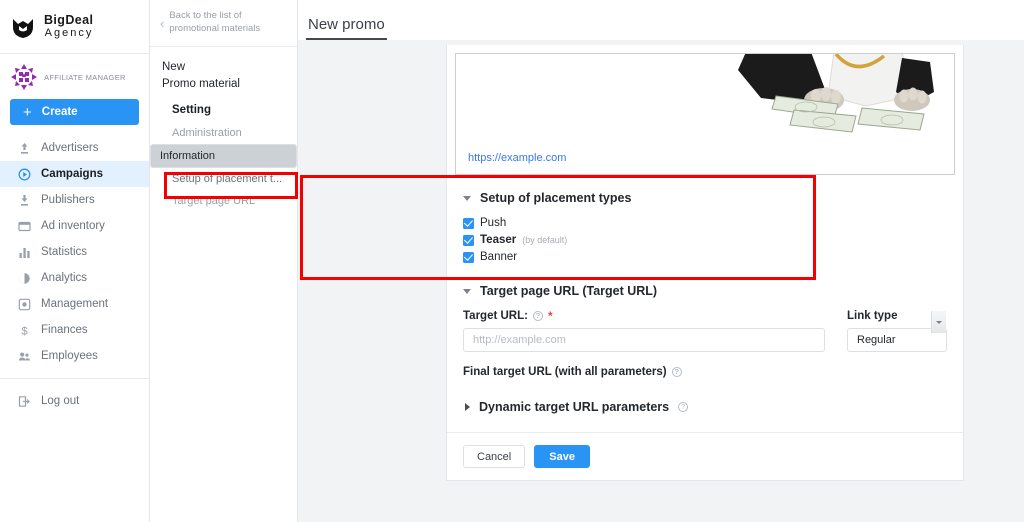 The width and height of the screenshot is (1024, 522). Describe the element at coordinates (705, 198) in the screenshot. I see `placement-section-header: Setup of placement types` at that location.